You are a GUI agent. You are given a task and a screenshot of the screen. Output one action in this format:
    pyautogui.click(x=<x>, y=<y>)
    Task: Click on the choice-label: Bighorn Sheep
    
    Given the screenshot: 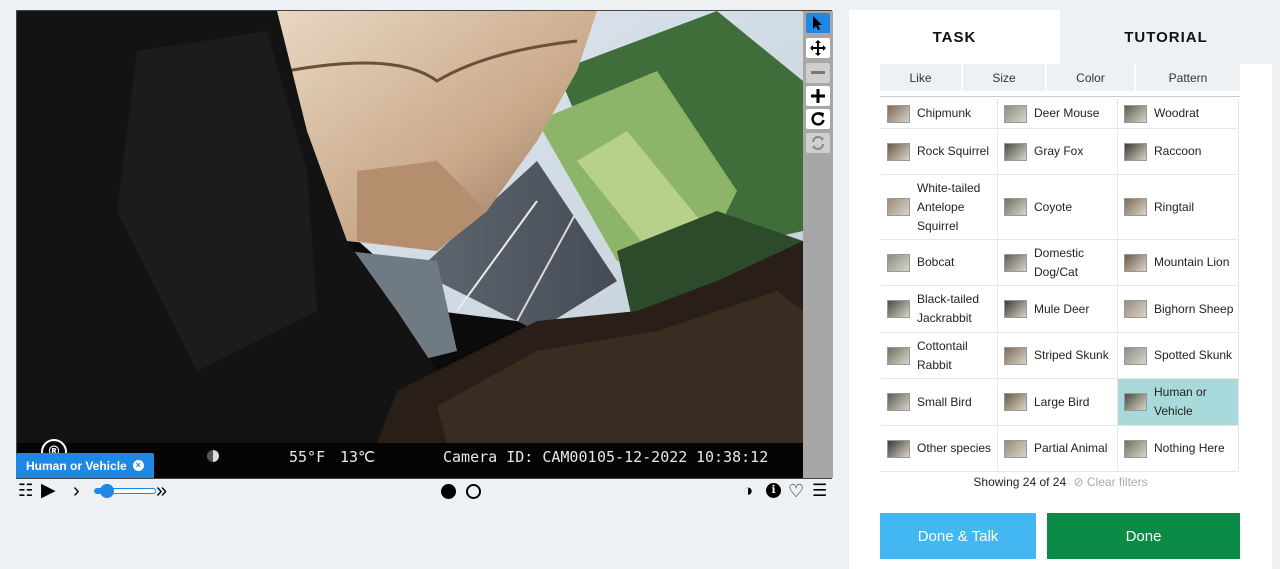 What is the action you would take?
    pyautogui.click(x=1194, y=308)
    